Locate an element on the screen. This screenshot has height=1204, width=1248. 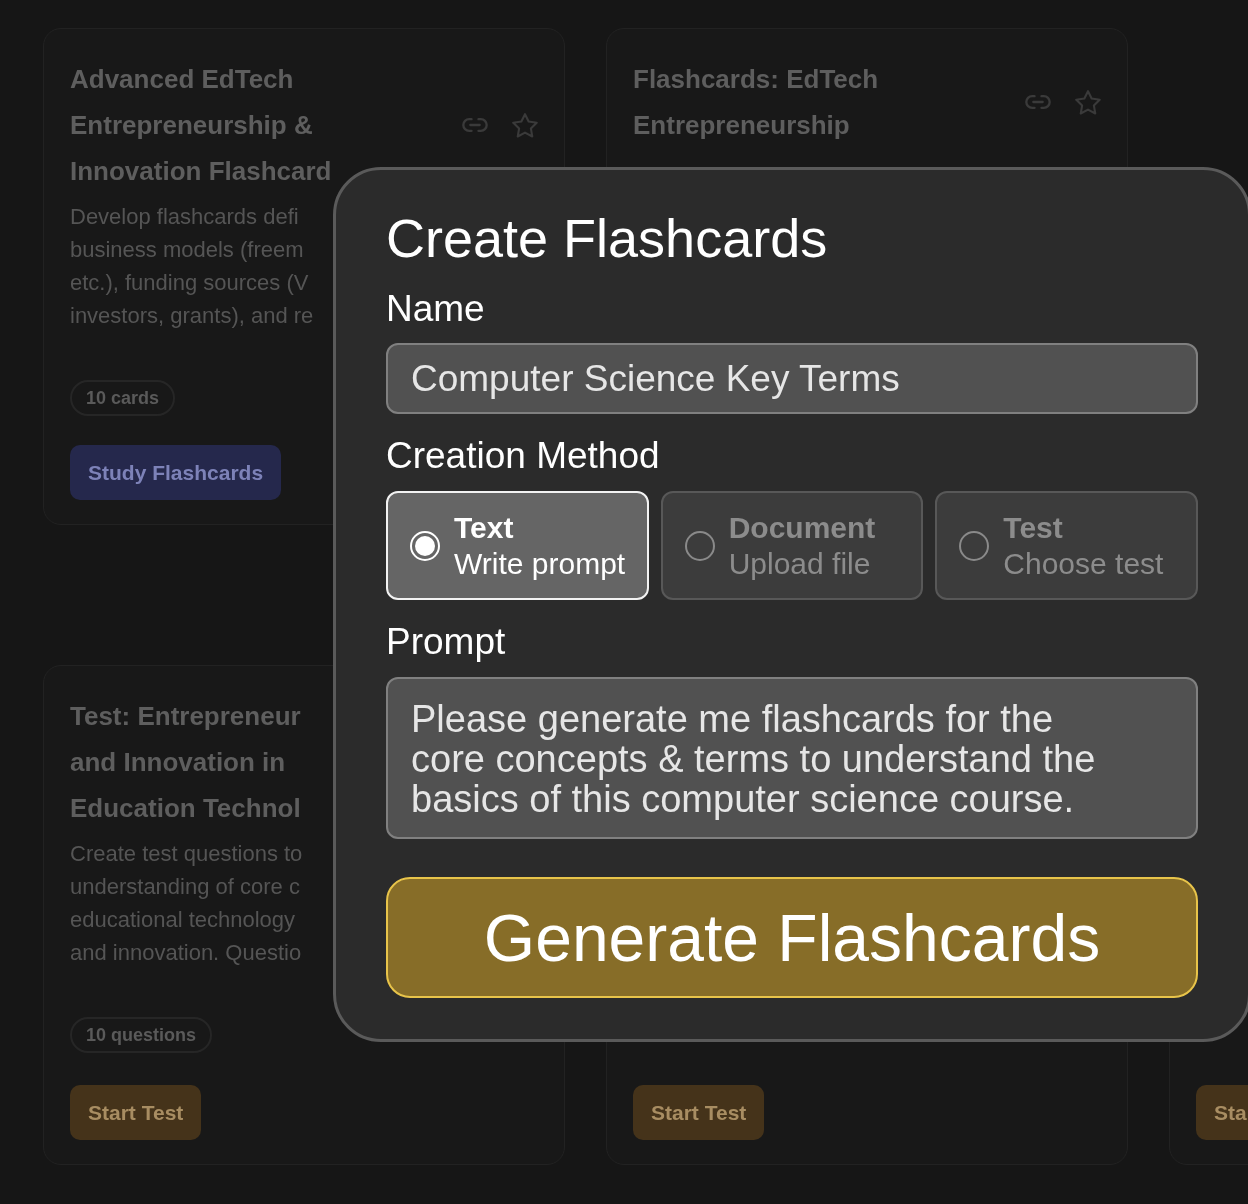
name-field: Computer Science Key Terms is located at coordinates (792, 378).